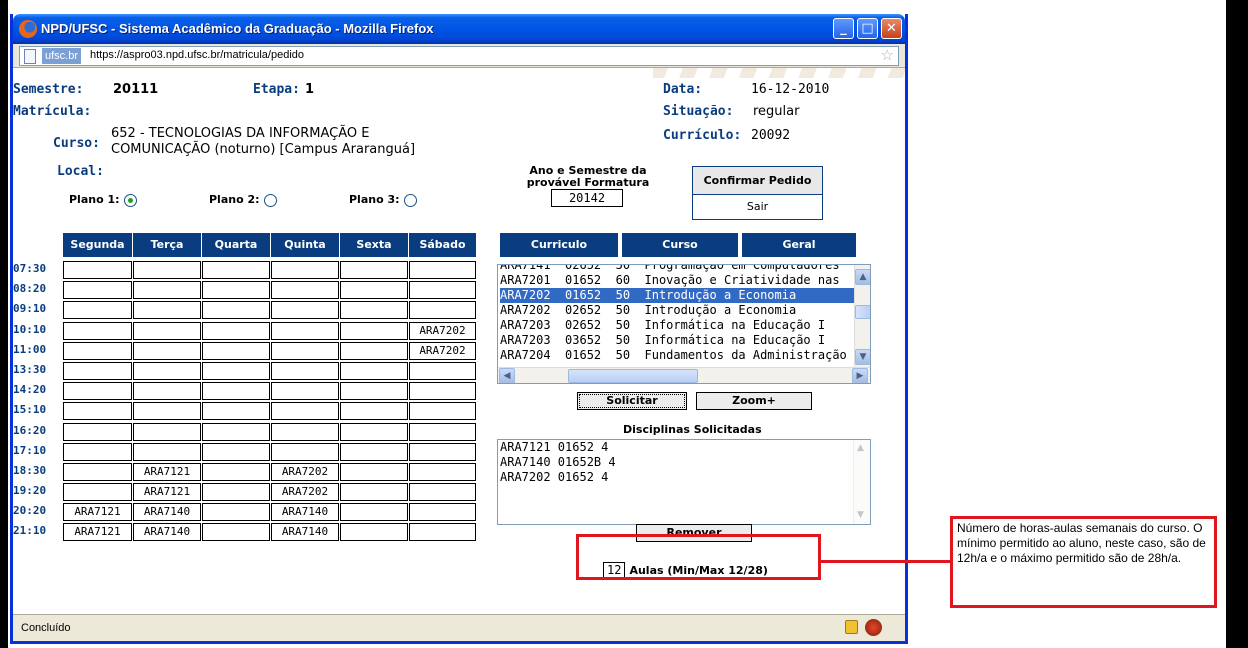  Describe the element at coordinates (754, 401) in the screenshot. I see `zoom-button: Zoom+` at that location.